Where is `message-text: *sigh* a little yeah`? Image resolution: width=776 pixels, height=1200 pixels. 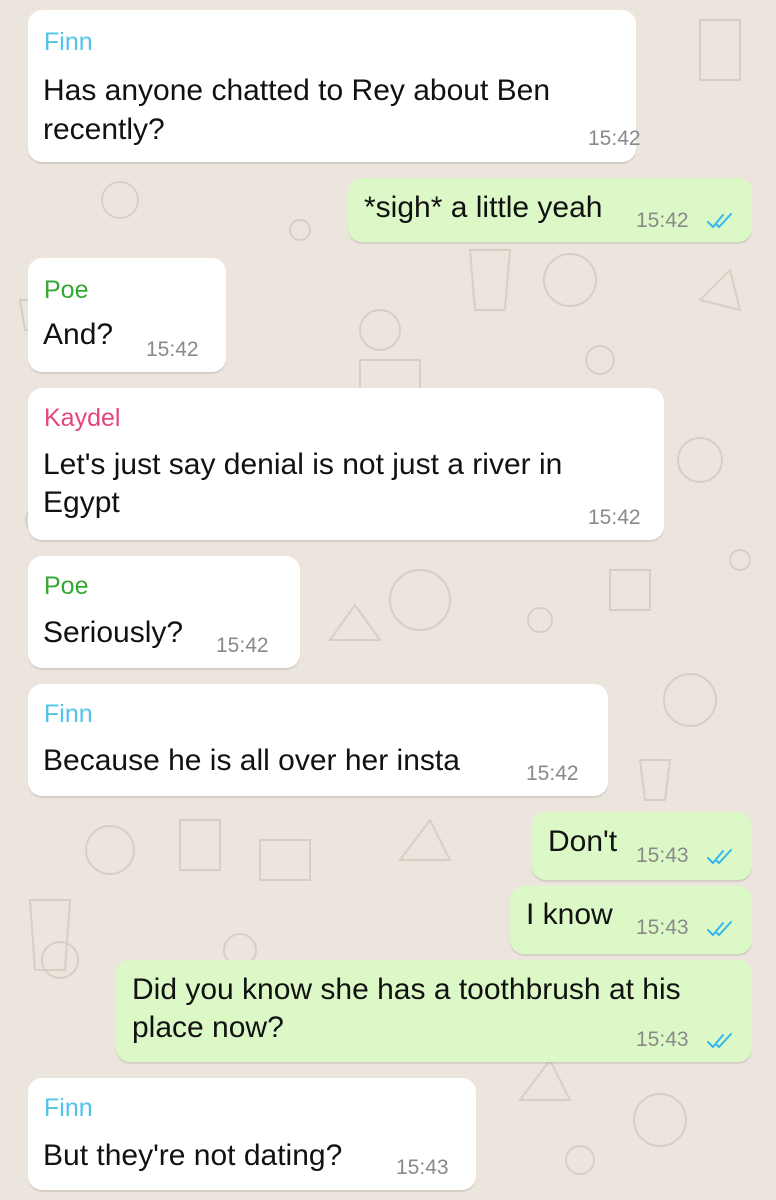
message-text: *sigh* a little yeah is located at coordinates (483, 207).